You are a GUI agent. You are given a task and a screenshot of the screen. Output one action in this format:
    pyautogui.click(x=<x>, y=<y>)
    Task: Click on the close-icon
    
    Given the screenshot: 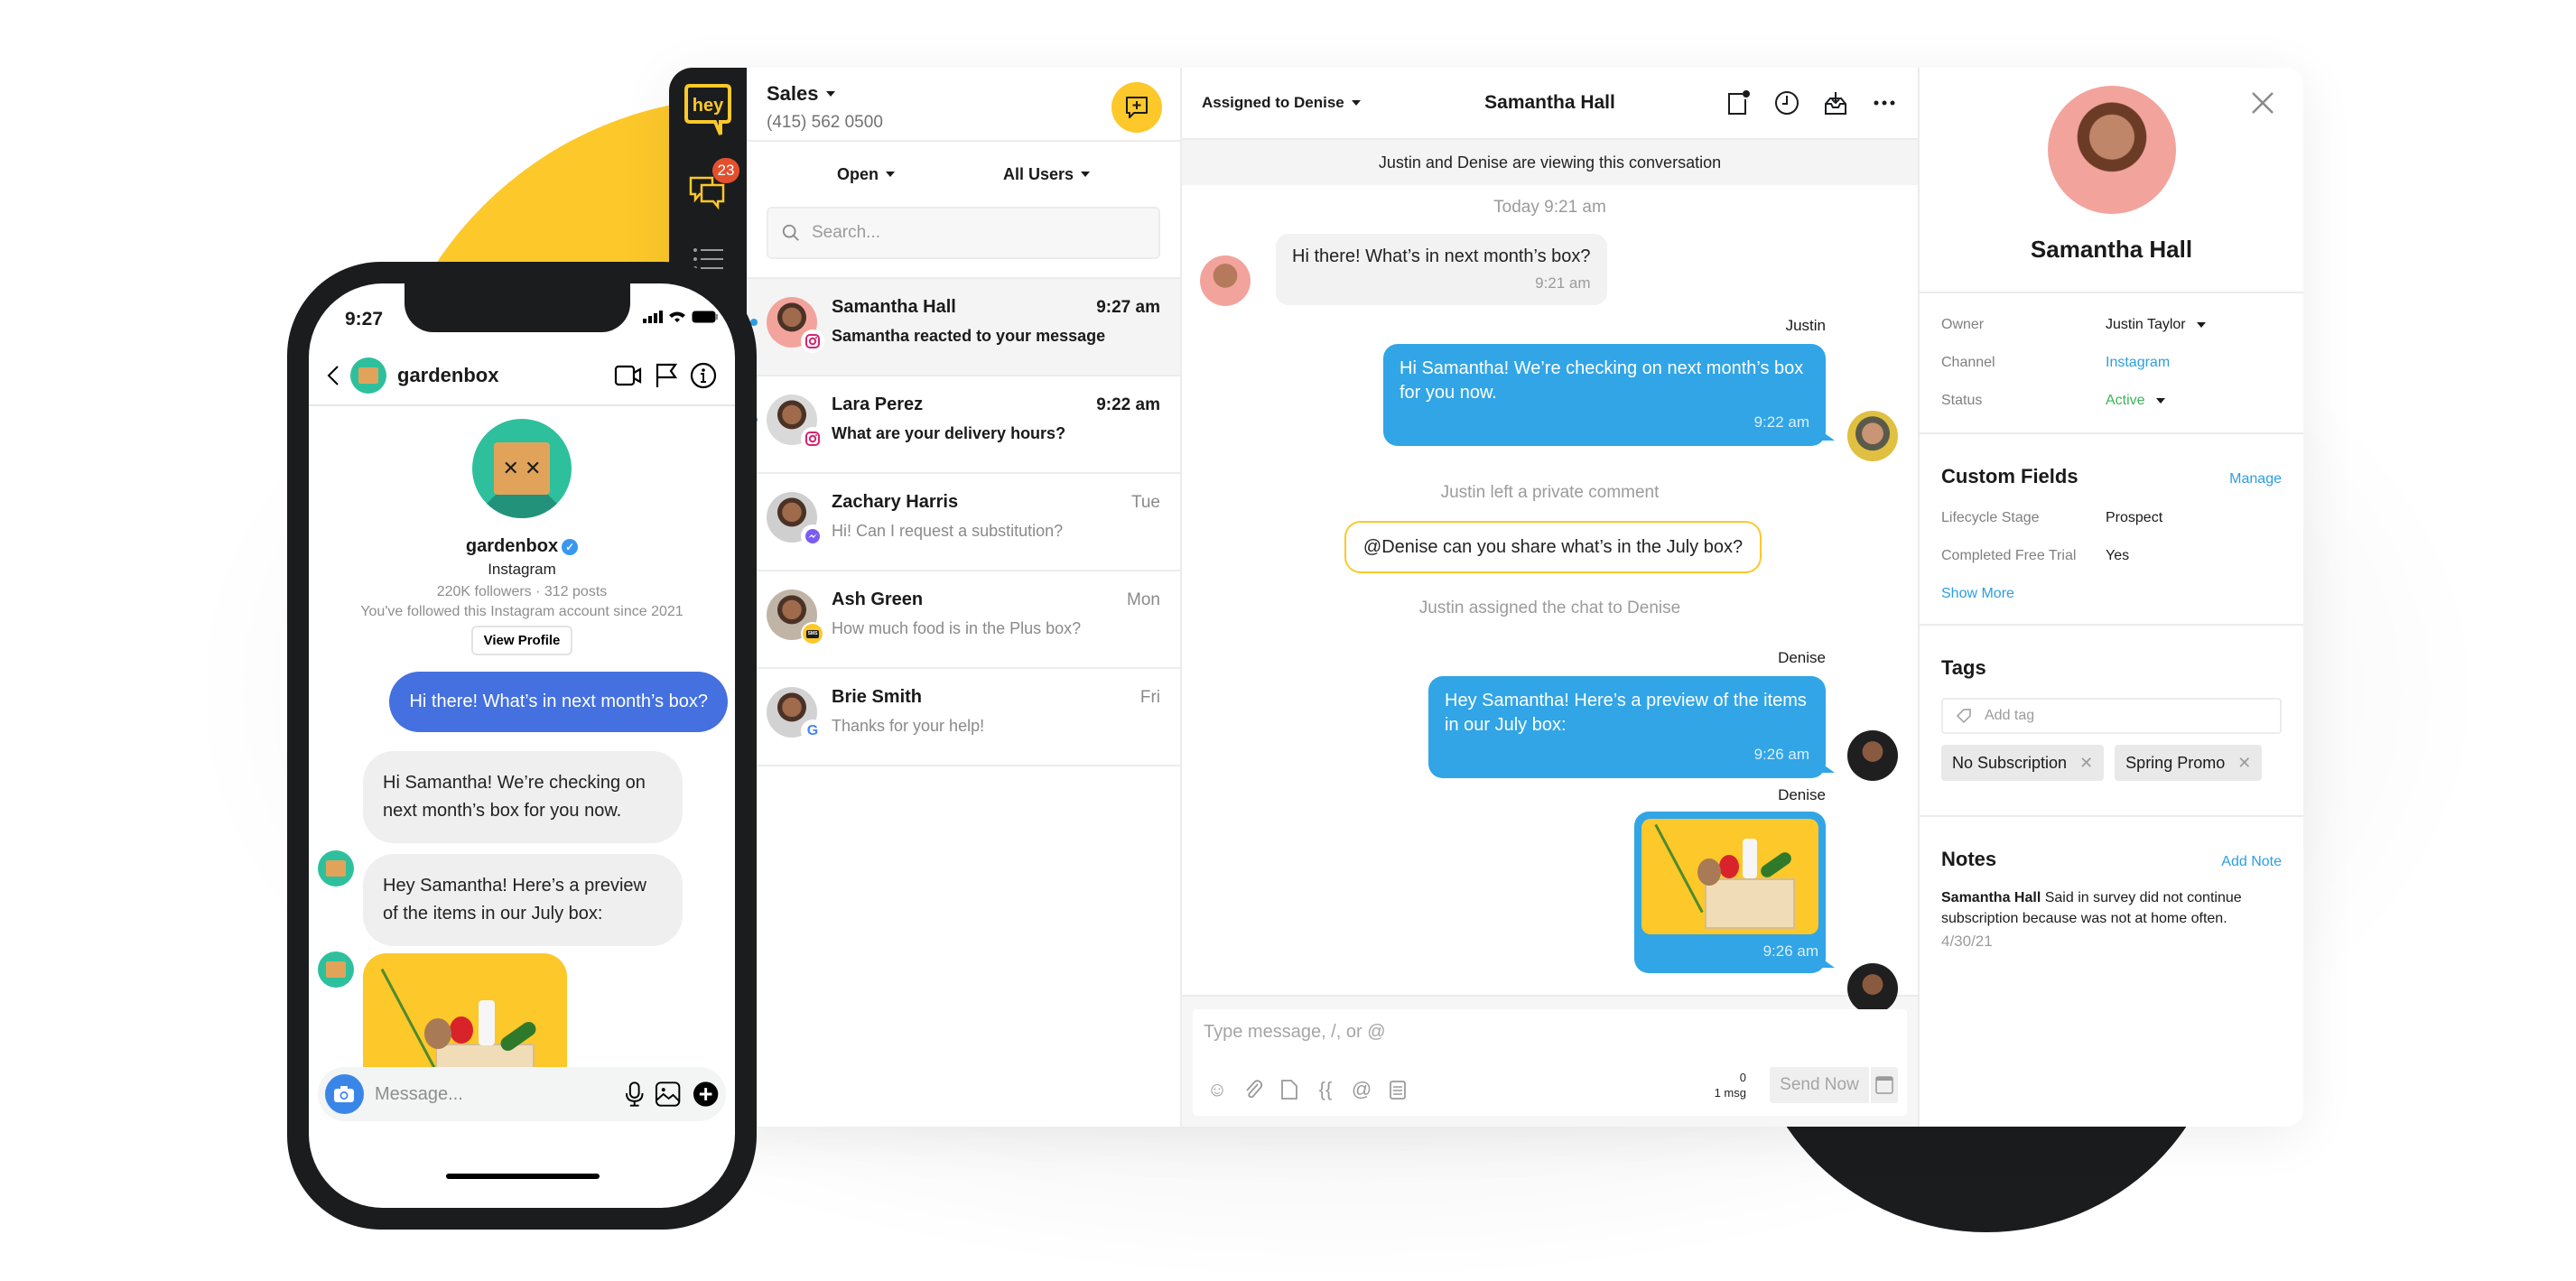 What is the action you would take?
    pyautogui.click(x=2262, y=102)
    